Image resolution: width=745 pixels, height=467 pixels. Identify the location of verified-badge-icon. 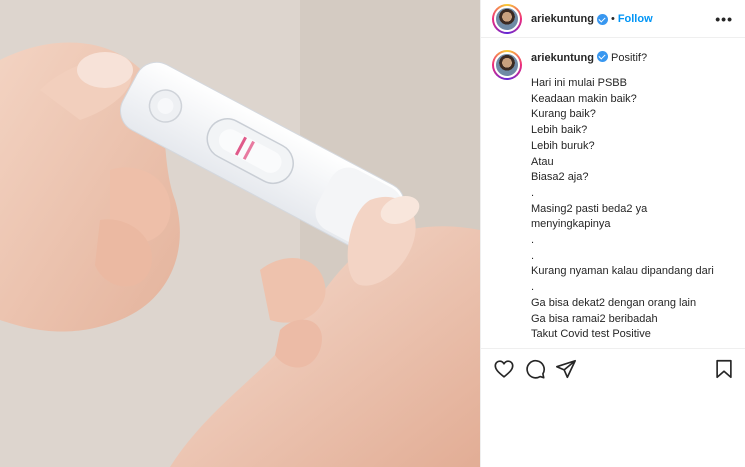
(602, 19).